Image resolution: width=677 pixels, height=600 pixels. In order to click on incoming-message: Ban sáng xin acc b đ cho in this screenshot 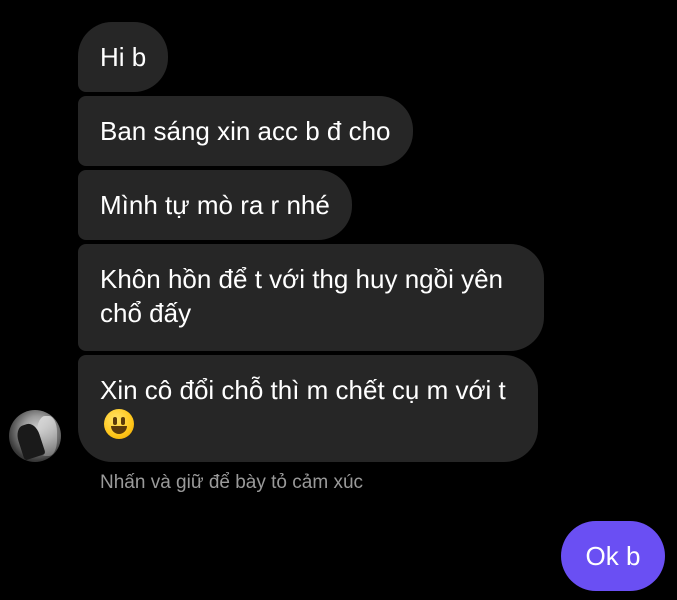, I will do `click(245, 131)`.